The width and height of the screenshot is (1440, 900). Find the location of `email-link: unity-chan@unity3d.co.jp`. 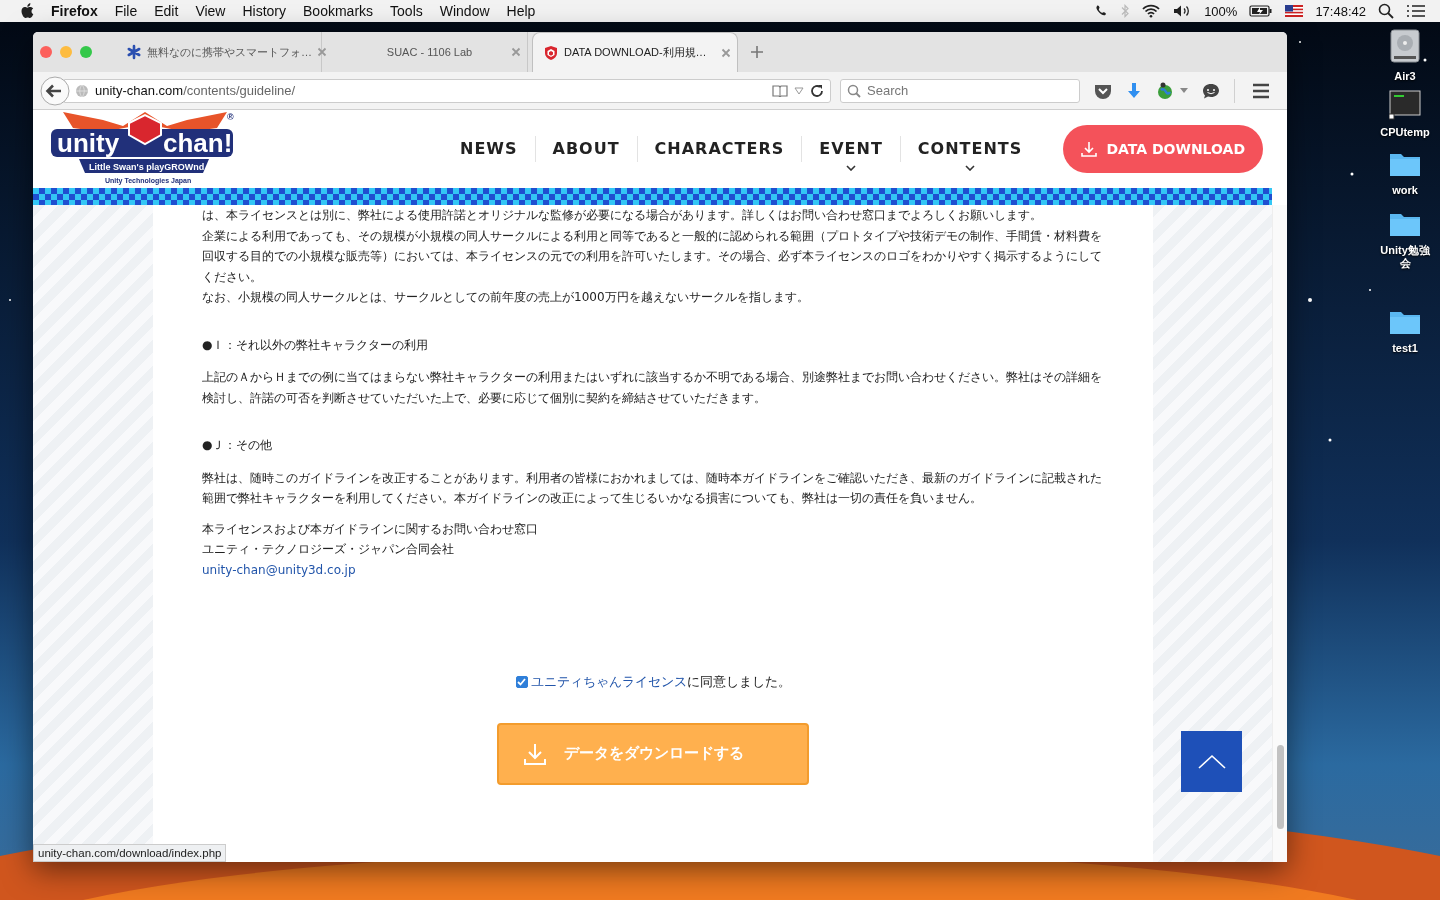

email-link: unity-chan@unity3d.co.jp is located at coordinates (279, 569).